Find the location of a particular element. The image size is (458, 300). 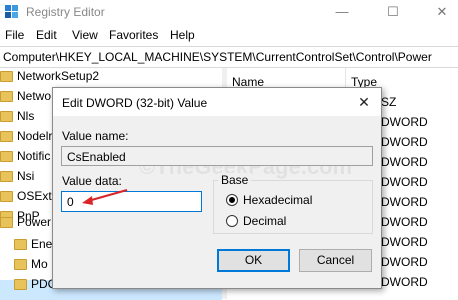

annotation-arrow is located at coordinates (105, 196).